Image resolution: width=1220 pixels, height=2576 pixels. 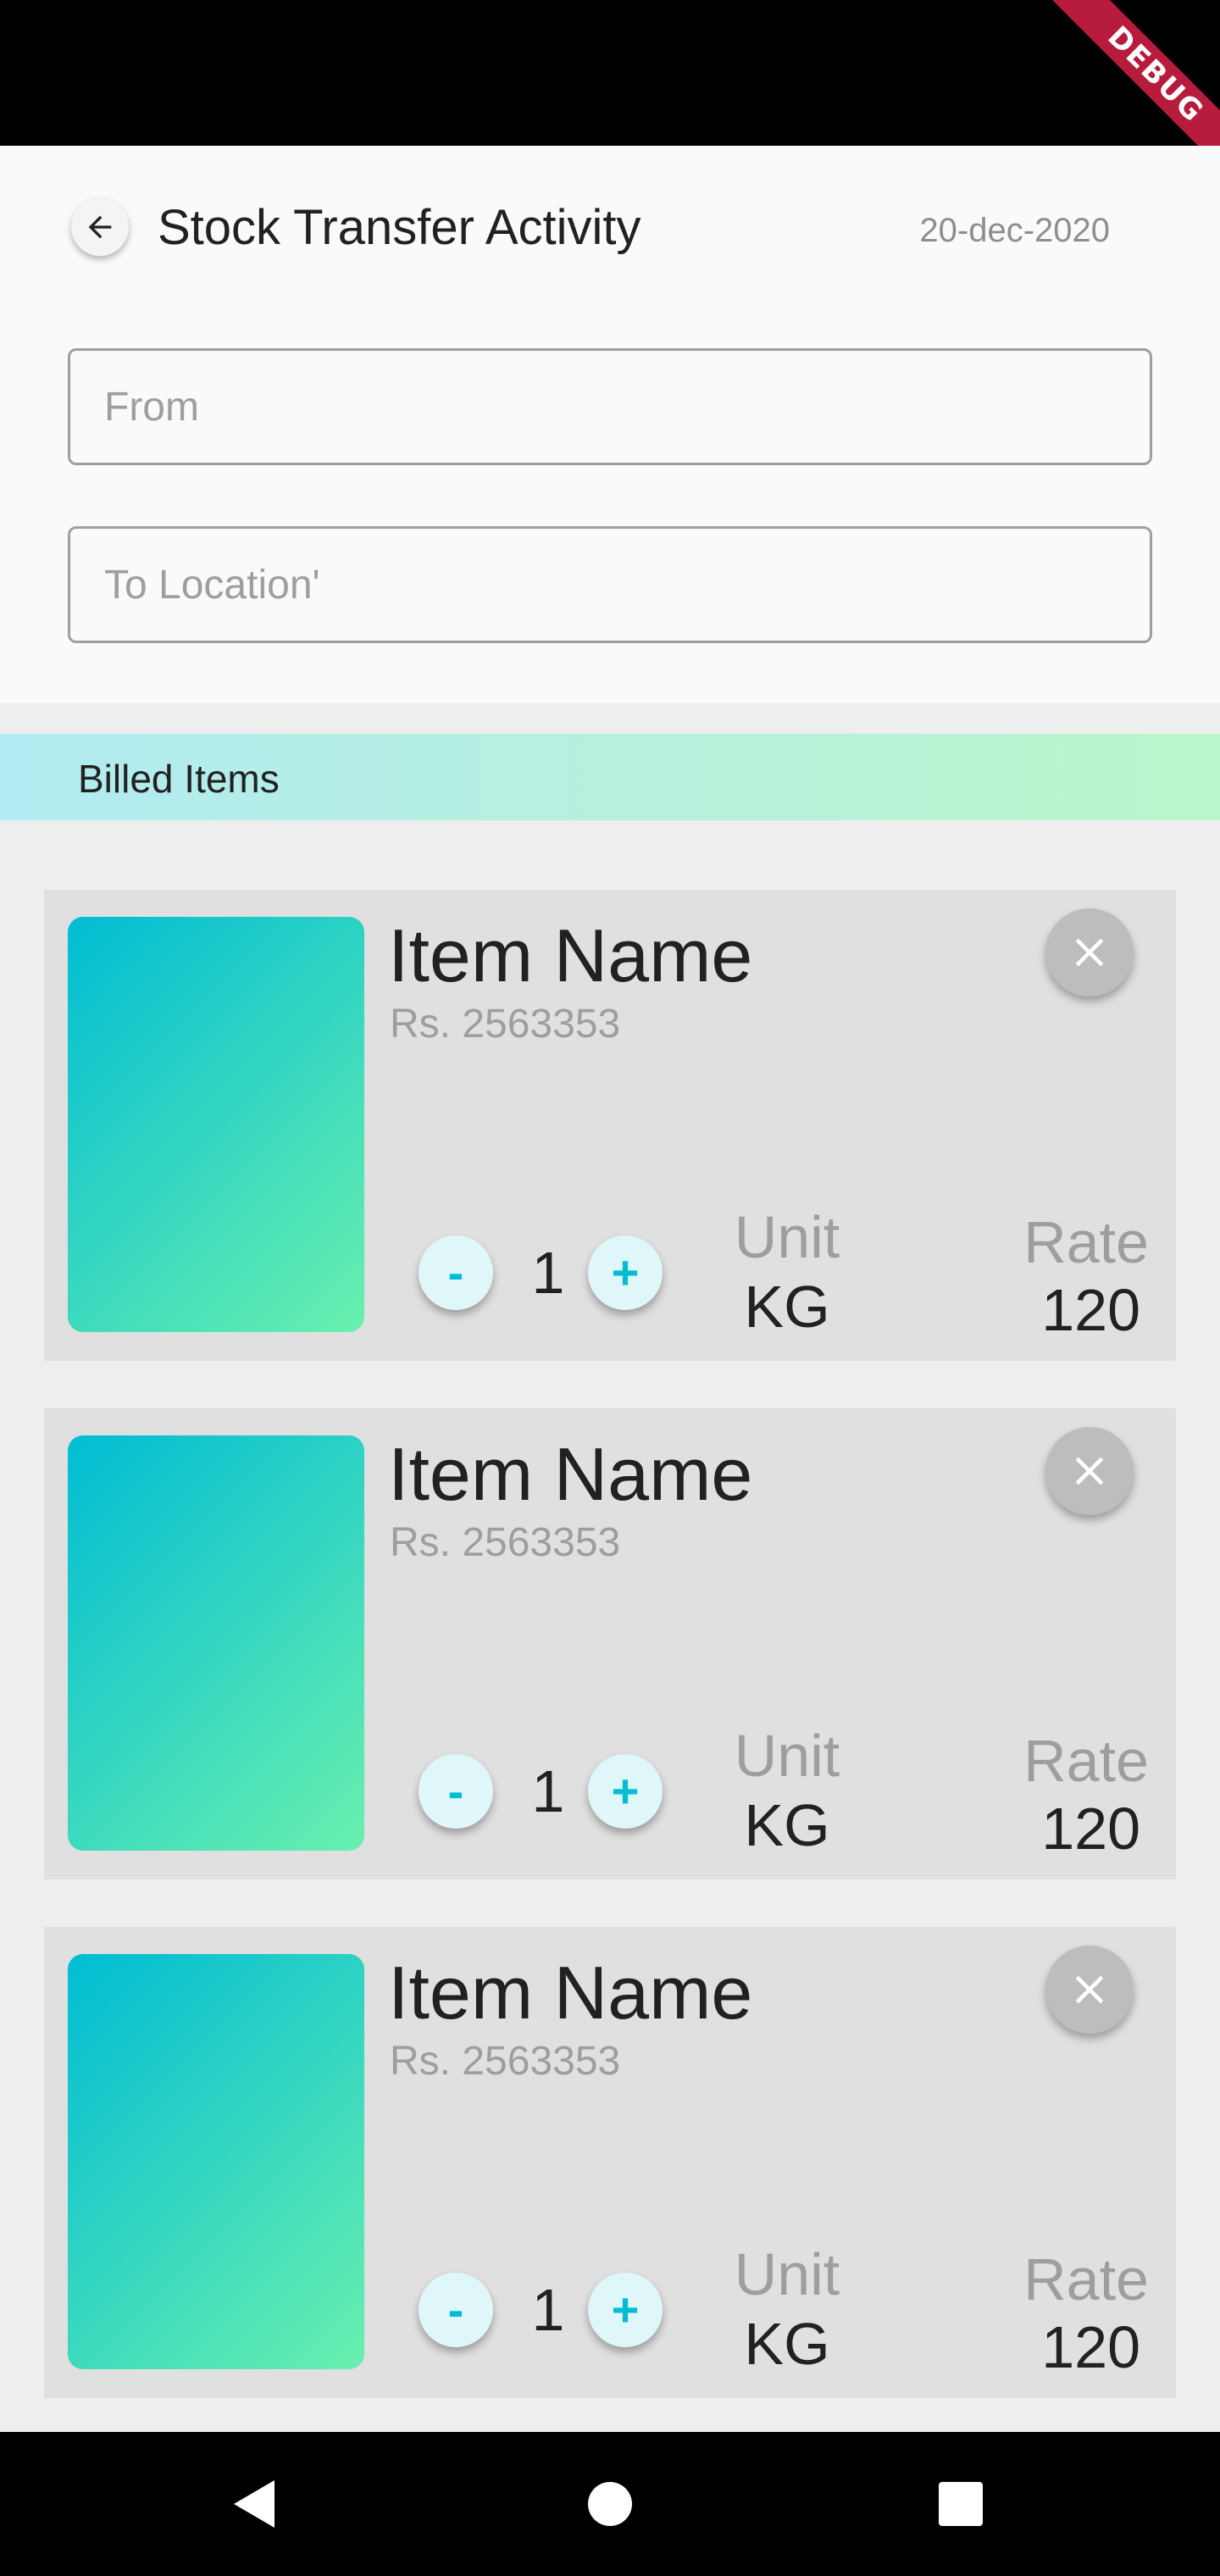 I want to click on billed-items-label: Billed Items, so click(x=179, y=779).